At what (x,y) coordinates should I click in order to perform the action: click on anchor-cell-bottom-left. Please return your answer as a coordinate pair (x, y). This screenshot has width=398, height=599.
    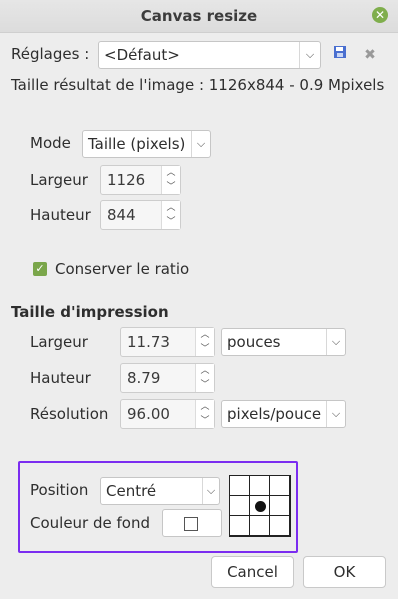
    Looking at the image, I should click on (239, 525).